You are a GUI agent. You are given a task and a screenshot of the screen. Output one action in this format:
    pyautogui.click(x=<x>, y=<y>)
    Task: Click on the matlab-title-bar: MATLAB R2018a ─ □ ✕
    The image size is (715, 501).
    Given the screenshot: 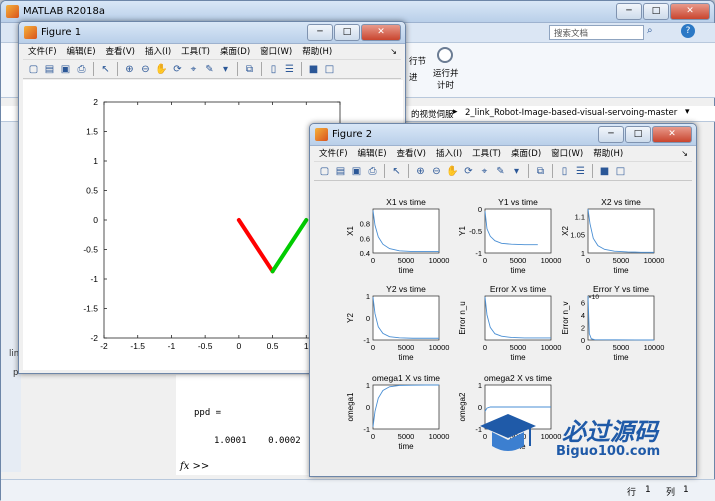 What is the action you would take?
    pyautogui.click(x=357, y=12)
    